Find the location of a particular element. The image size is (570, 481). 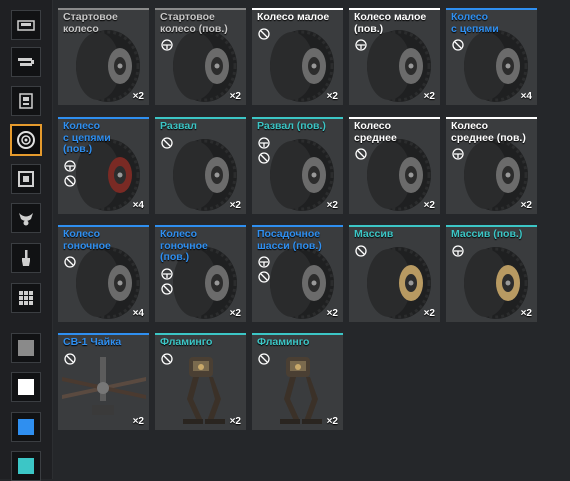

category-sidebar is located at coordinates (26, 240).